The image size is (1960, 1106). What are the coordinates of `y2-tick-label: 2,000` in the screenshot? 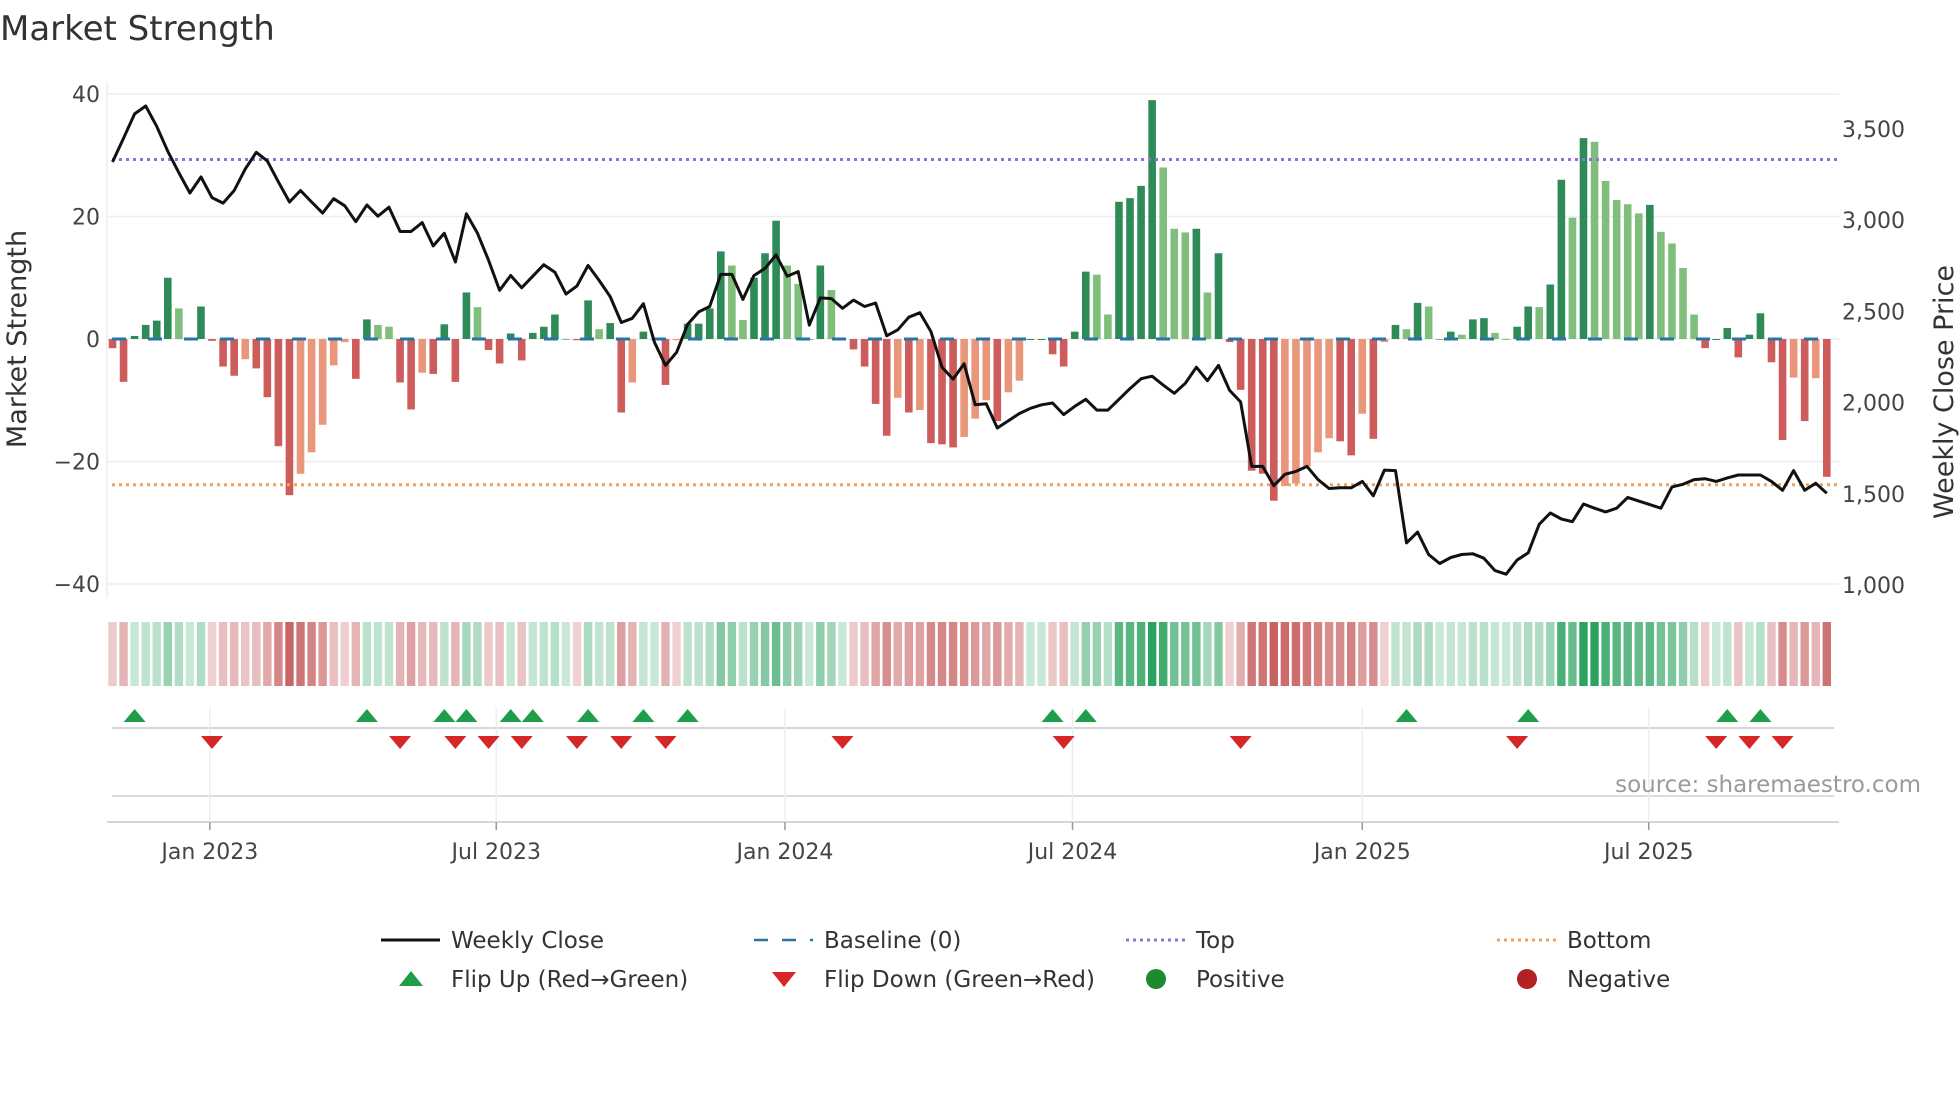 It's located at (1873, 404).